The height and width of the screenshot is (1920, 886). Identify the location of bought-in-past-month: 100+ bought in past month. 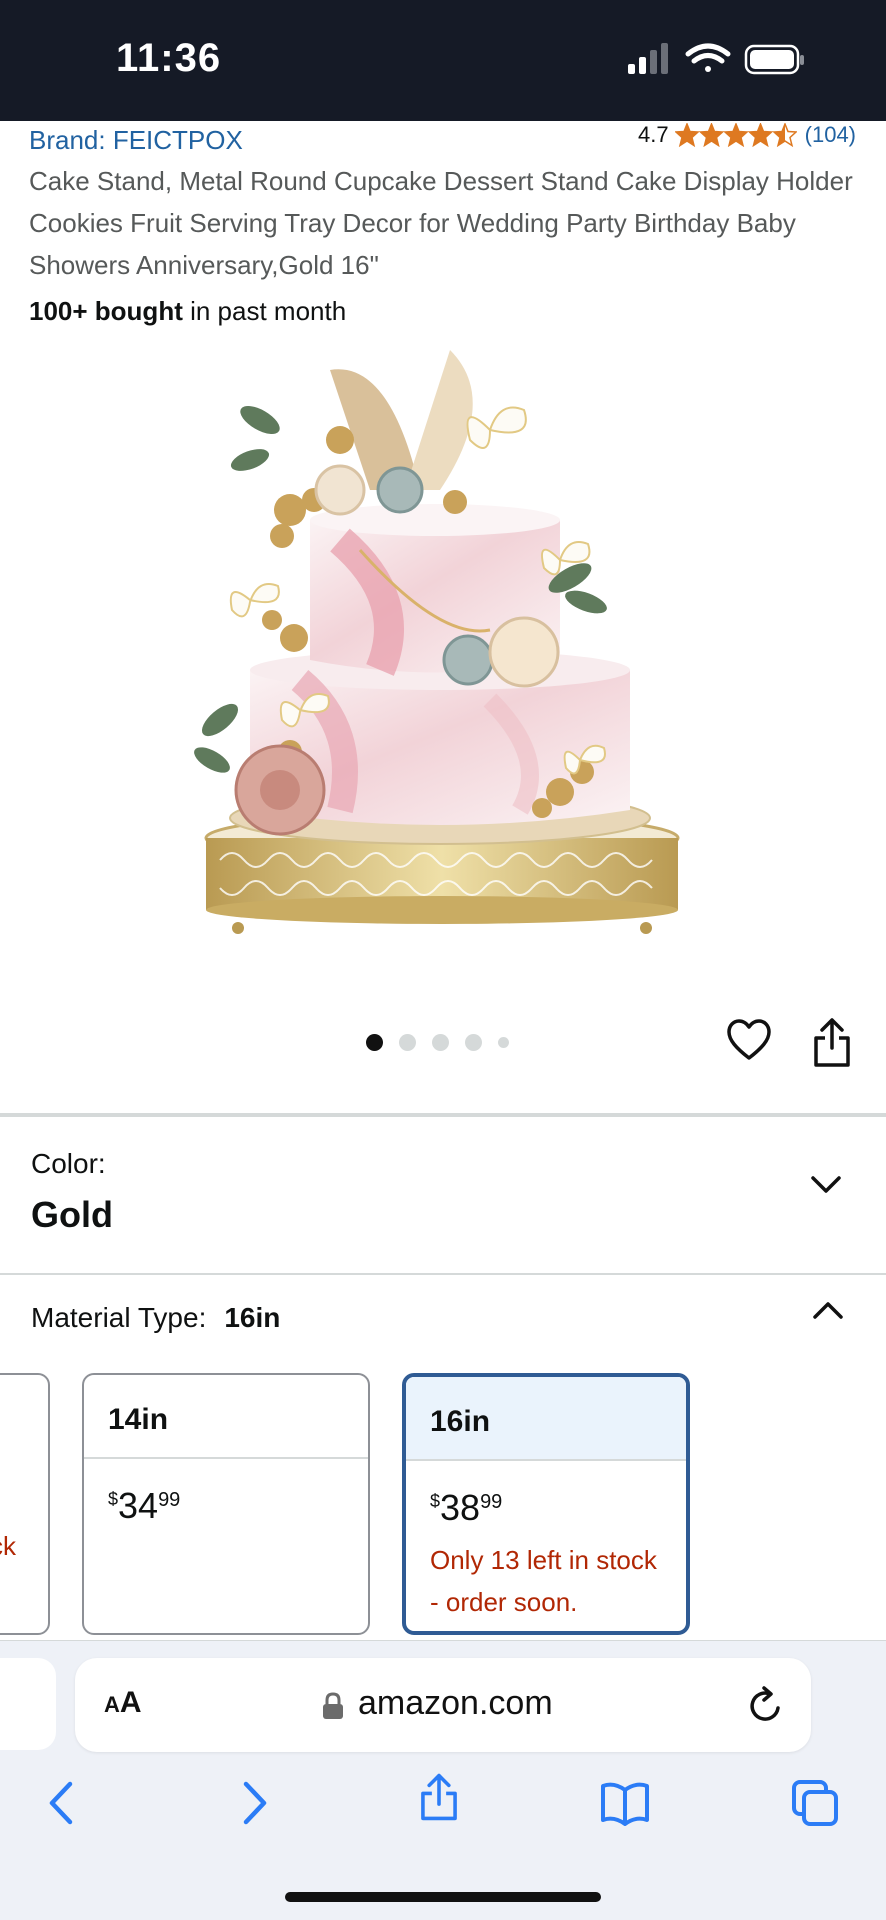
(187, 311).